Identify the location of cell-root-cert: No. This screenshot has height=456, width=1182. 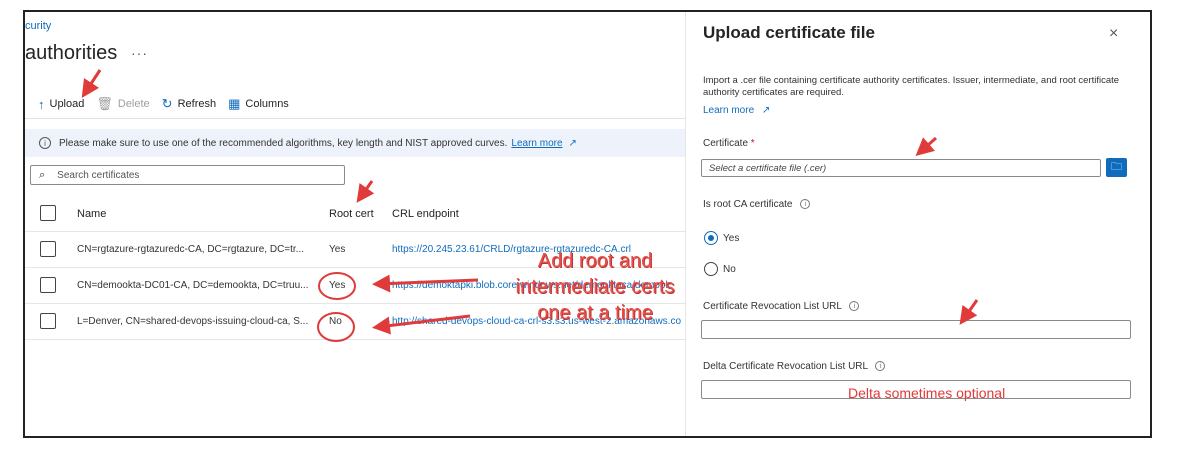
(335, 321).